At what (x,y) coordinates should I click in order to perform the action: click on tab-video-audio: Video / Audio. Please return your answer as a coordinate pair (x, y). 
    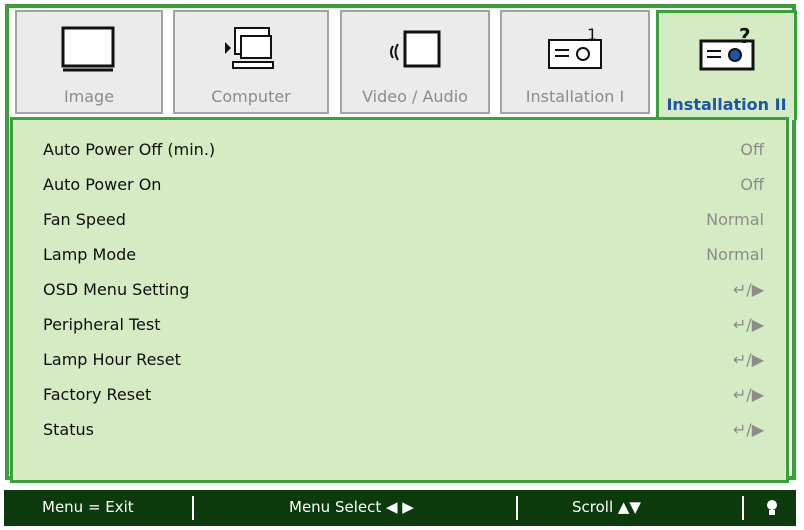
    Looking at the image, I should click on (415, 62).